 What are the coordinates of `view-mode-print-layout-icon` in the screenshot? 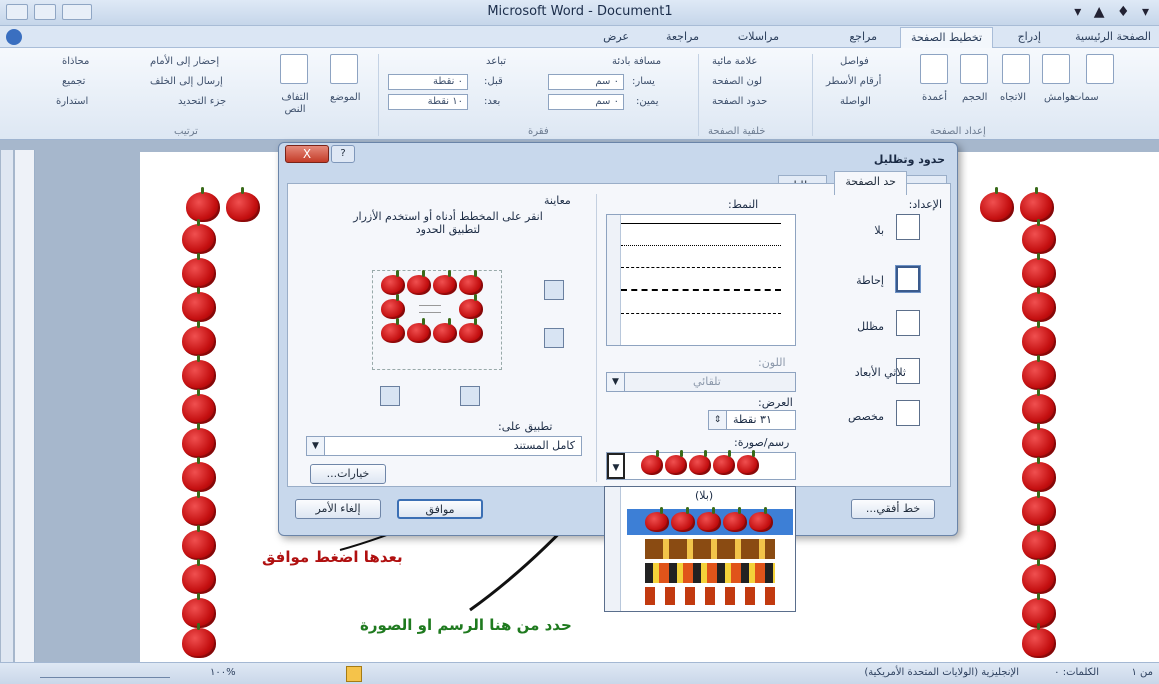 It's located at (354, 674).